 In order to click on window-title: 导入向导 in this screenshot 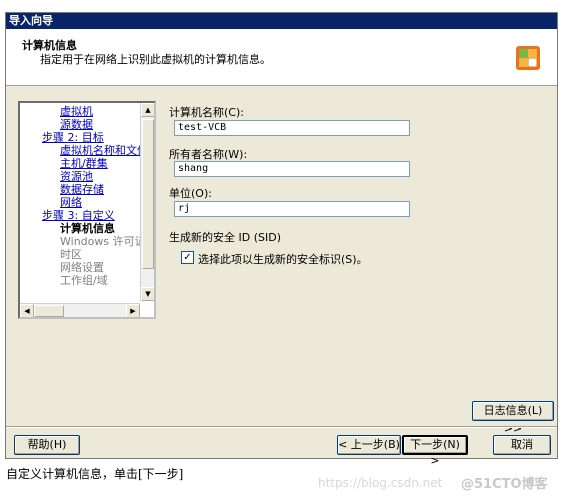, I will do `click(281, 21)`.